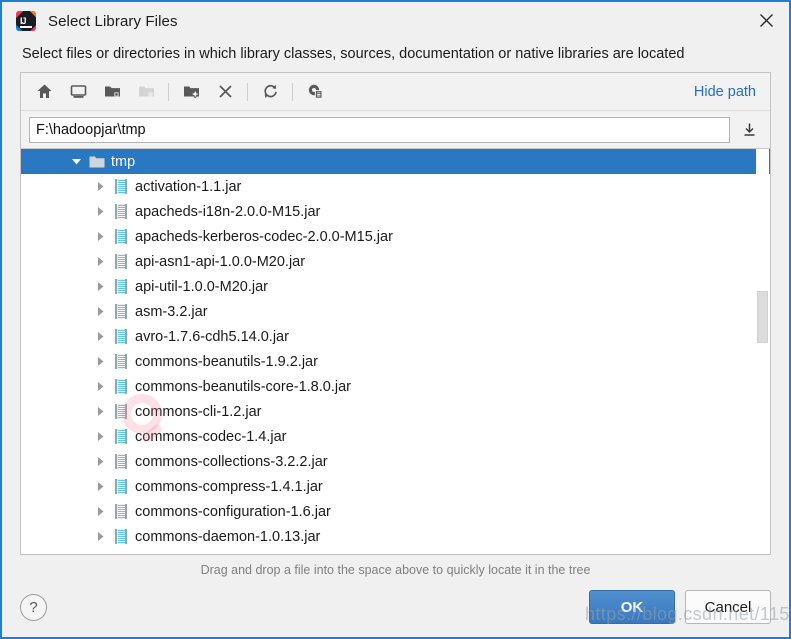  What do you see at coordinates (395, 286) in the screenshot?
I see `tree-row: api-util-1.0.0-M20.jar` at bounding box center [395, 286].